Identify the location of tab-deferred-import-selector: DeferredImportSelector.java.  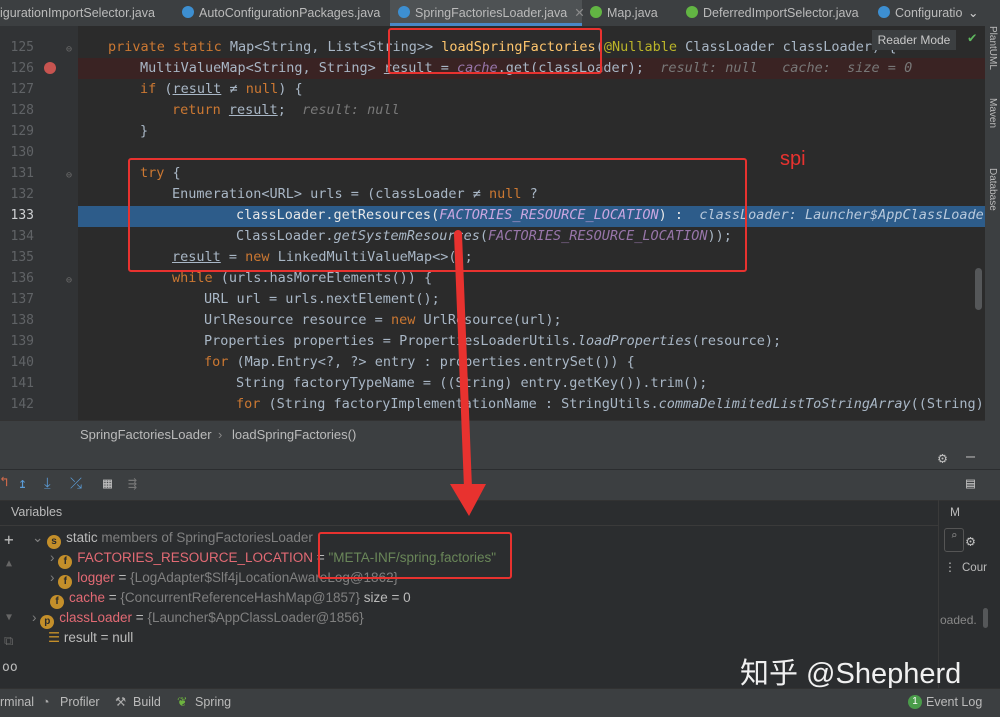
(776, 13).